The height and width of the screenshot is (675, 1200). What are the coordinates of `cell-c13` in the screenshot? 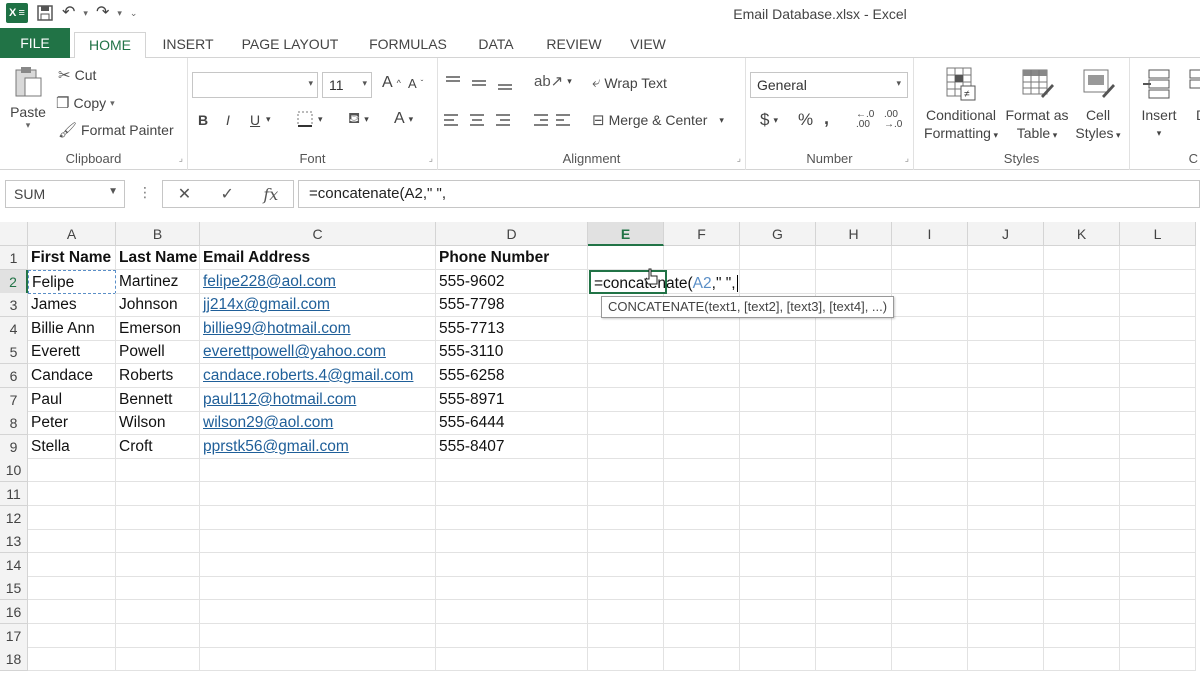 It's located at (318, 541).